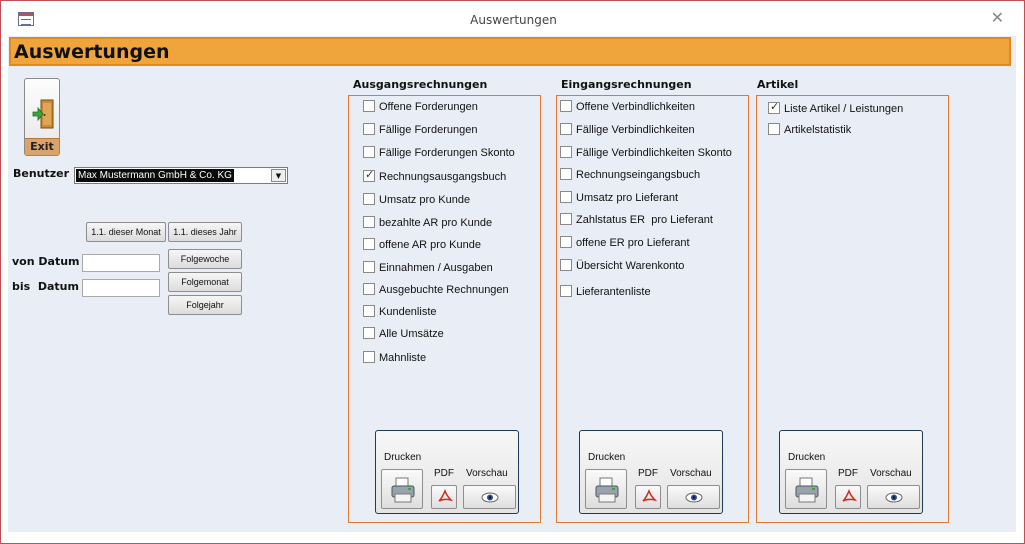  What do you see at coordinates (278, 175) in the screenshot?
I see `chevron-down-icon: ▼` at bounding box center [278, 175].